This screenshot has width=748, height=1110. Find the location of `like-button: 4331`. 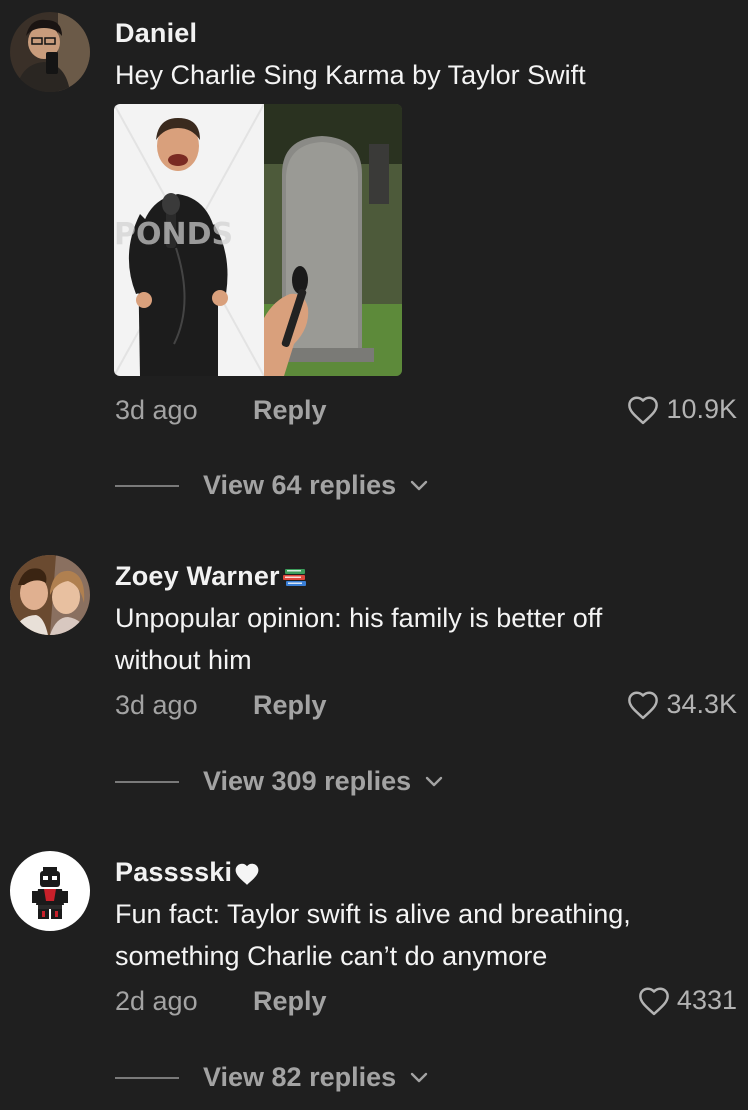

like-button: 4331 is located at coordinates (687, 1000).